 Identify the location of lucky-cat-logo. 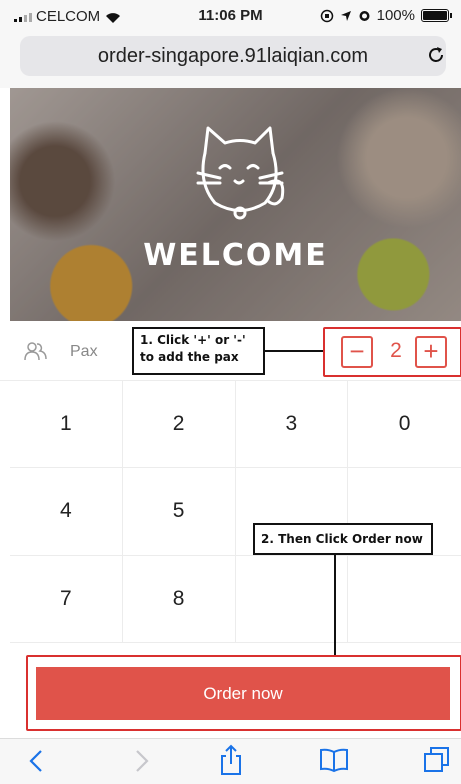
(240, 173).